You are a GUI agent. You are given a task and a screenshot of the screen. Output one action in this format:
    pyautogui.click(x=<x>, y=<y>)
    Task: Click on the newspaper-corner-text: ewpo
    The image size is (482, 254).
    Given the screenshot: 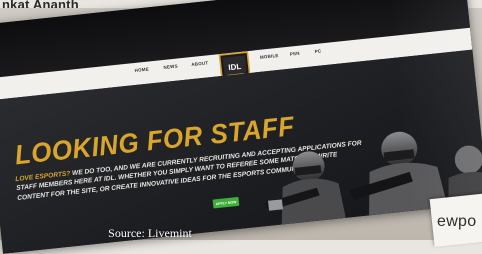 What is the action you would take?
    pyautogui.click(x=457, y=221)
    